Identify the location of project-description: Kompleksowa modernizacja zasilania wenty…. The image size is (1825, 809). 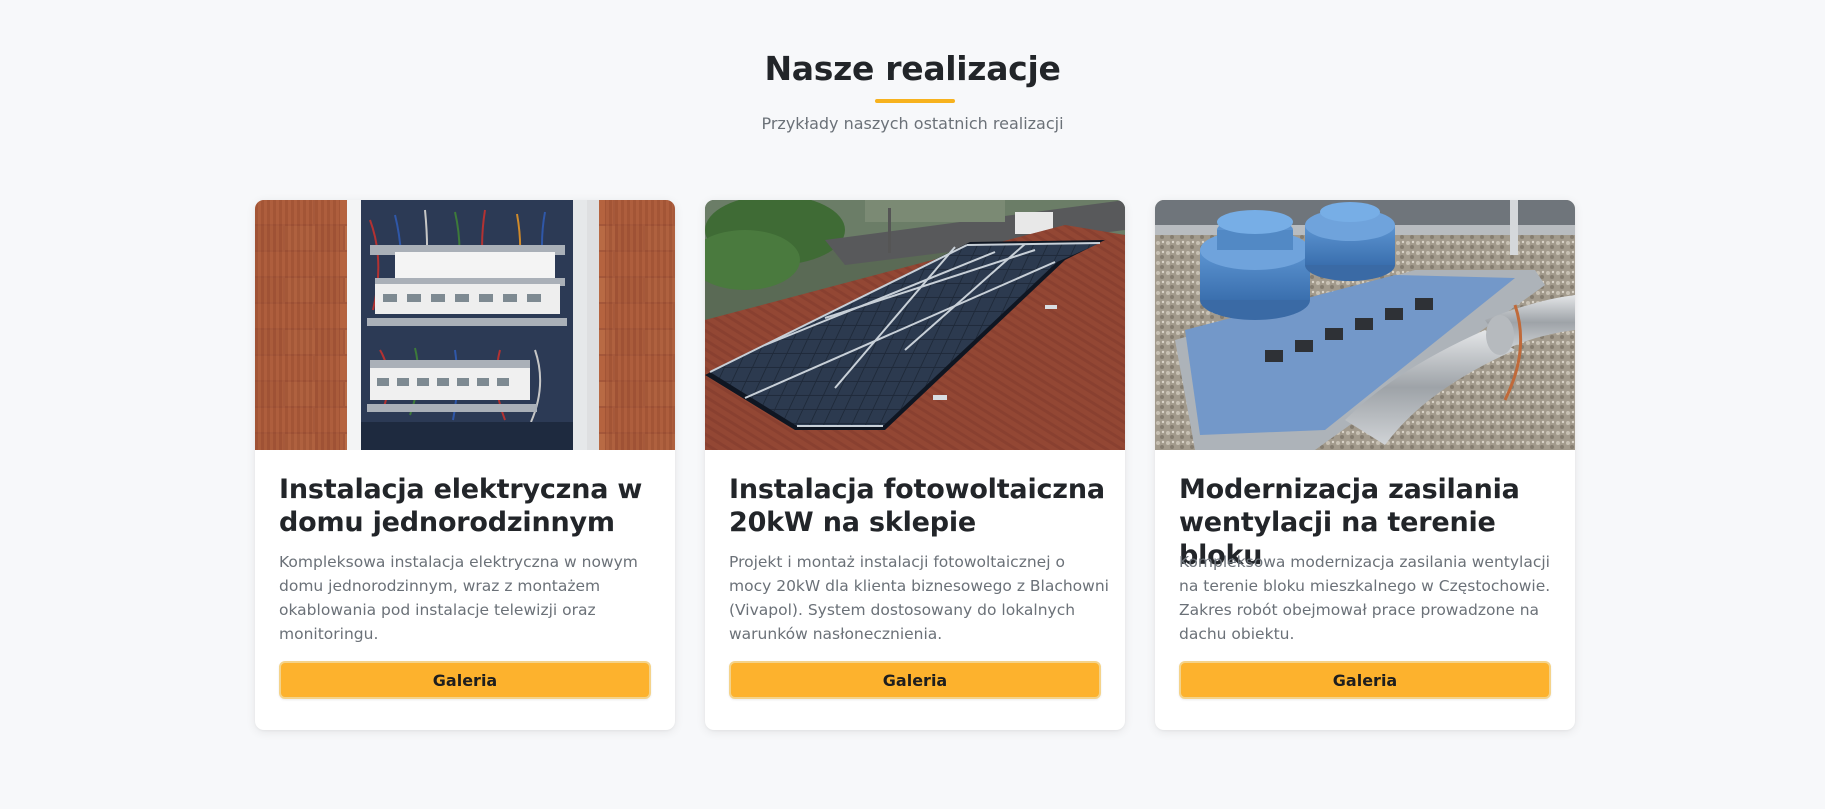
(1365, 598).